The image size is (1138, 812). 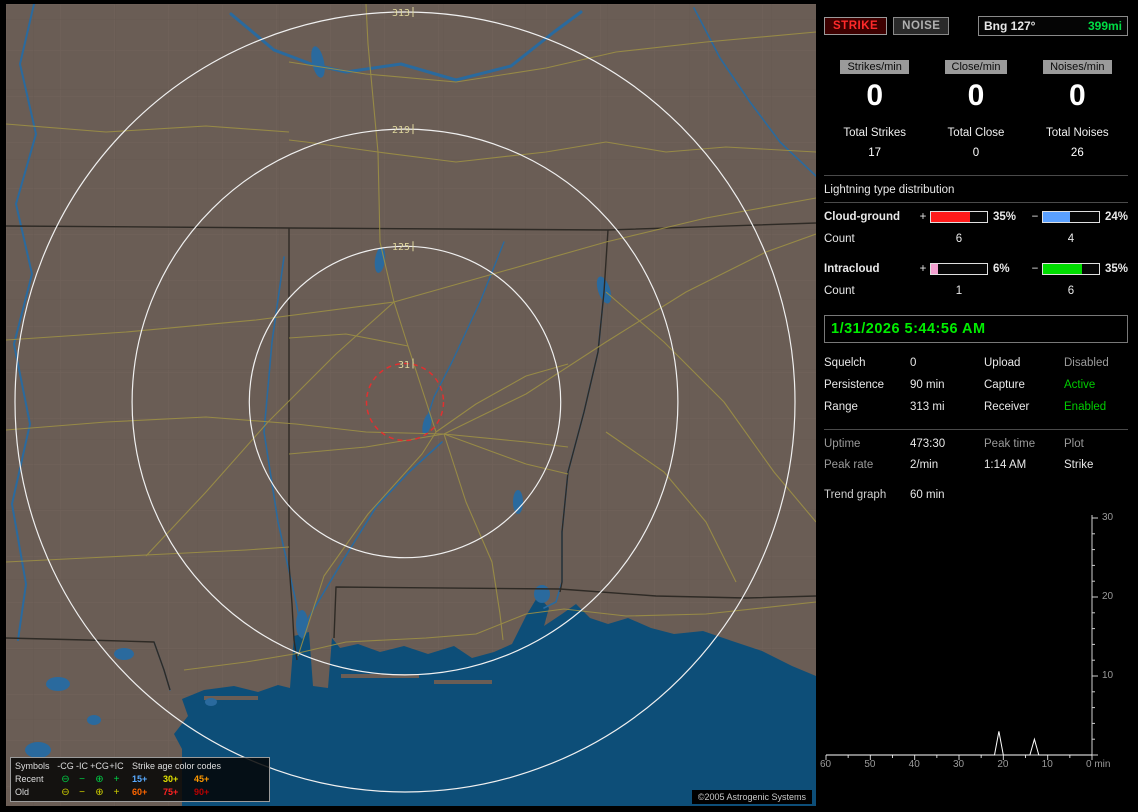 What do you see at coordinates (29, 779) in the screenshot?
I see `legend-recent-label: Recent` at bounding box center [29, 779].